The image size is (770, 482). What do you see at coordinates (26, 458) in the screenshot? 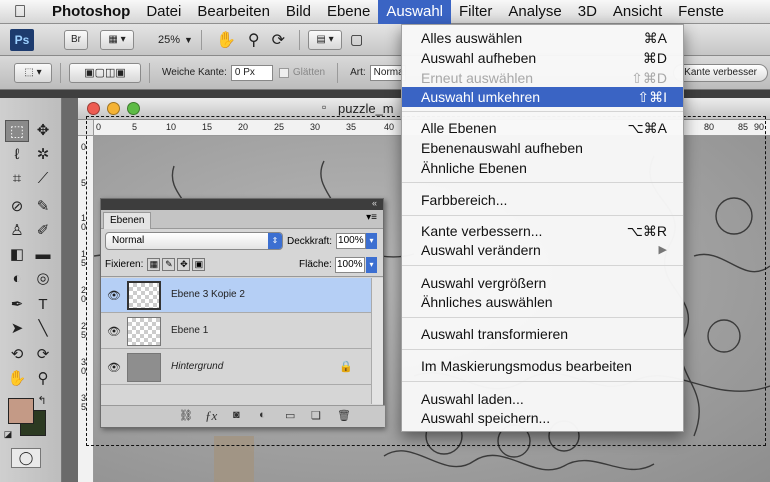
I see `quick-mask-icon: ◯` at bounding box center [26, 458].